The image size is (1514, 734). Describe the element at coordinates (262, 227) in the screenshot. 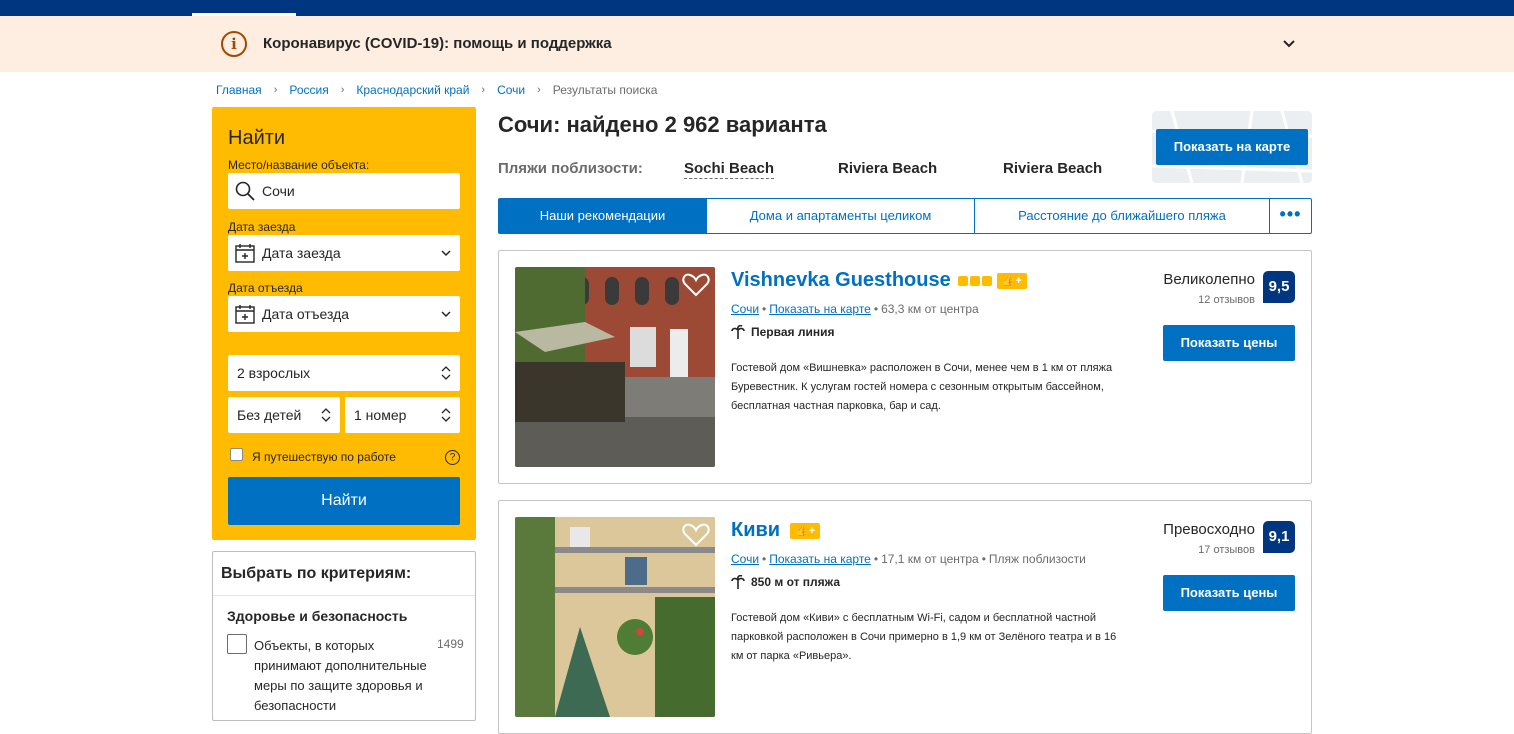

I see `checkin-label: Дата заезда` at that location.